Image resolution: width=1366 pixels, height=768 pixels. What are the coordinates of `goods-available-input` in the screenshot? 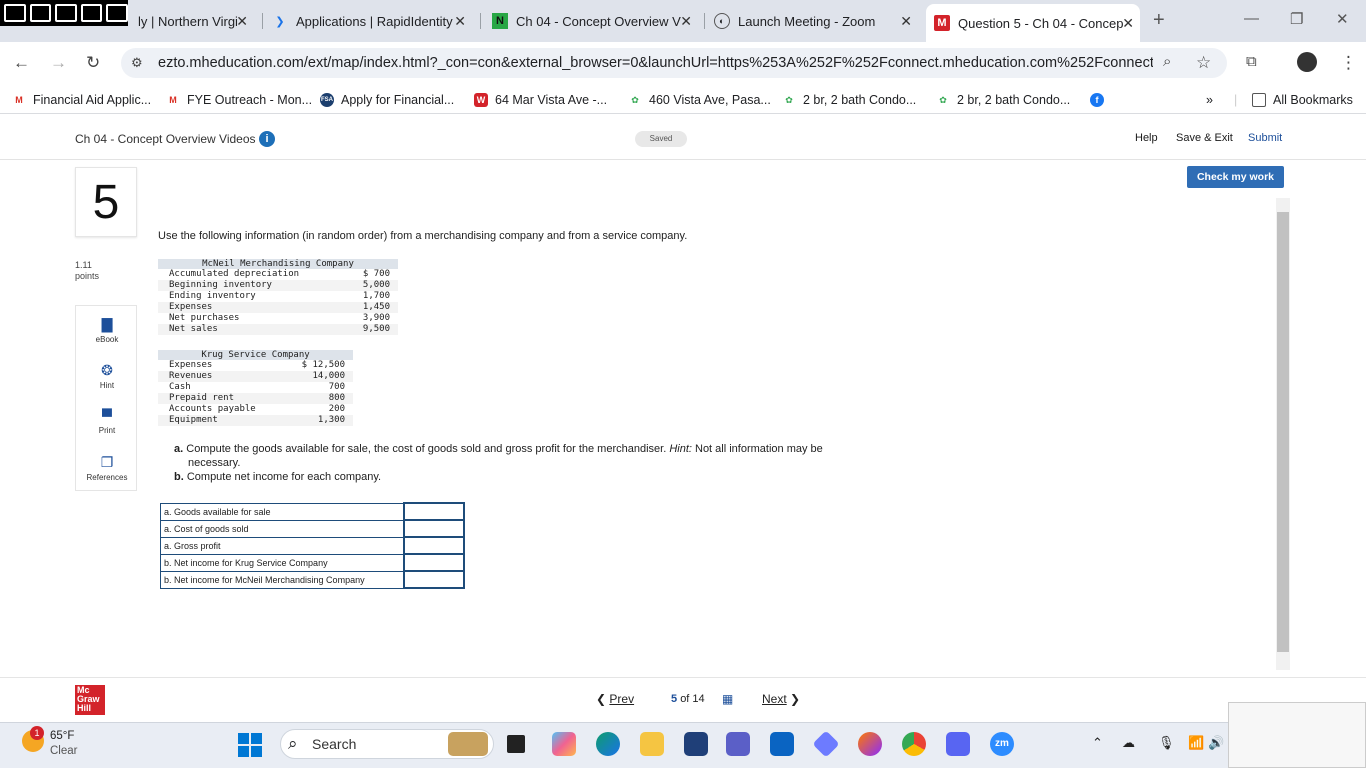 It's located at (433, 511).